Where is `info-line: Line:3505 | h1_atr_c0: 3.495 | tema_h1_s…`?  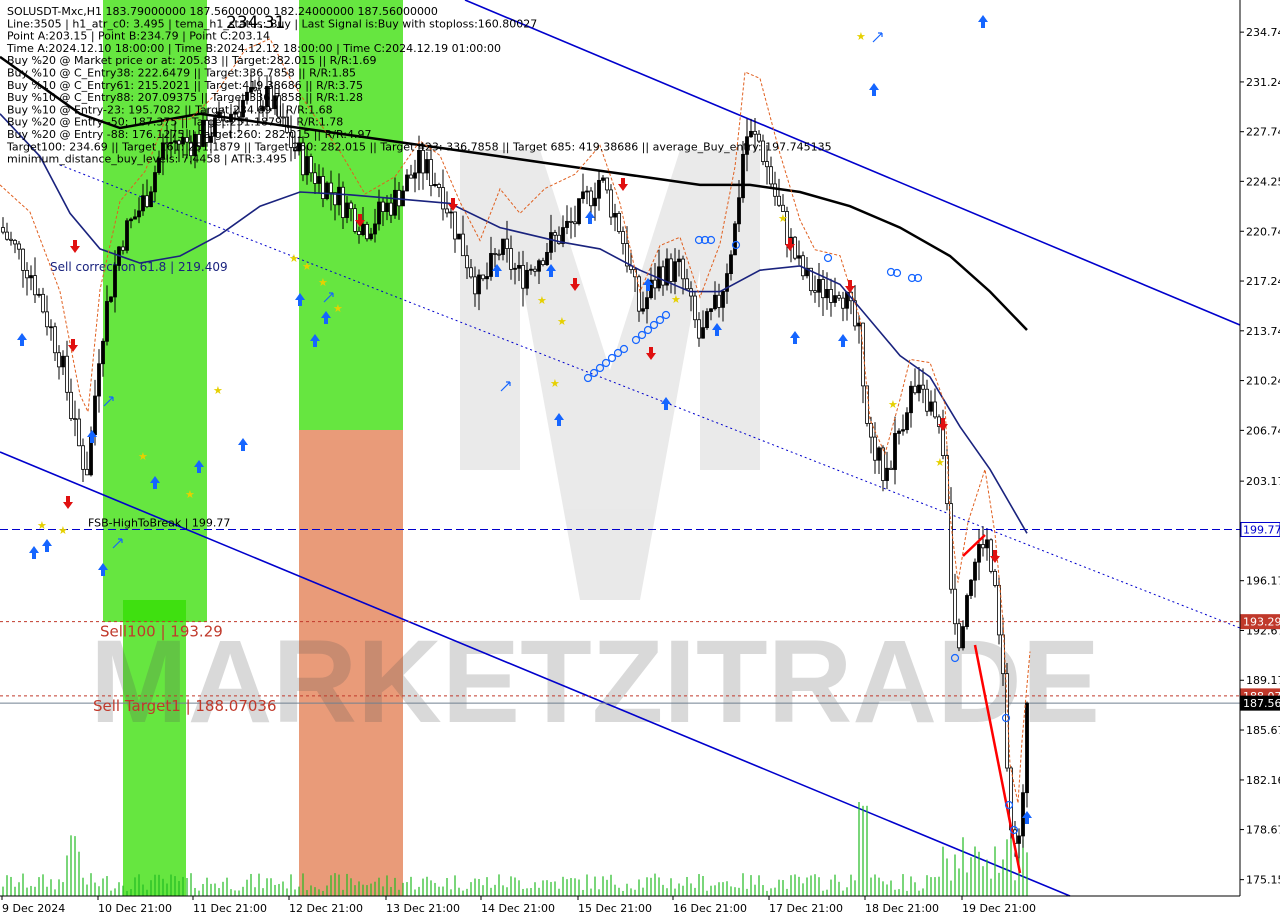
info-line: Line:3505 | h1_atr_c0: 3.495 | tema_h1_s… is located at coordinates (272, 23).